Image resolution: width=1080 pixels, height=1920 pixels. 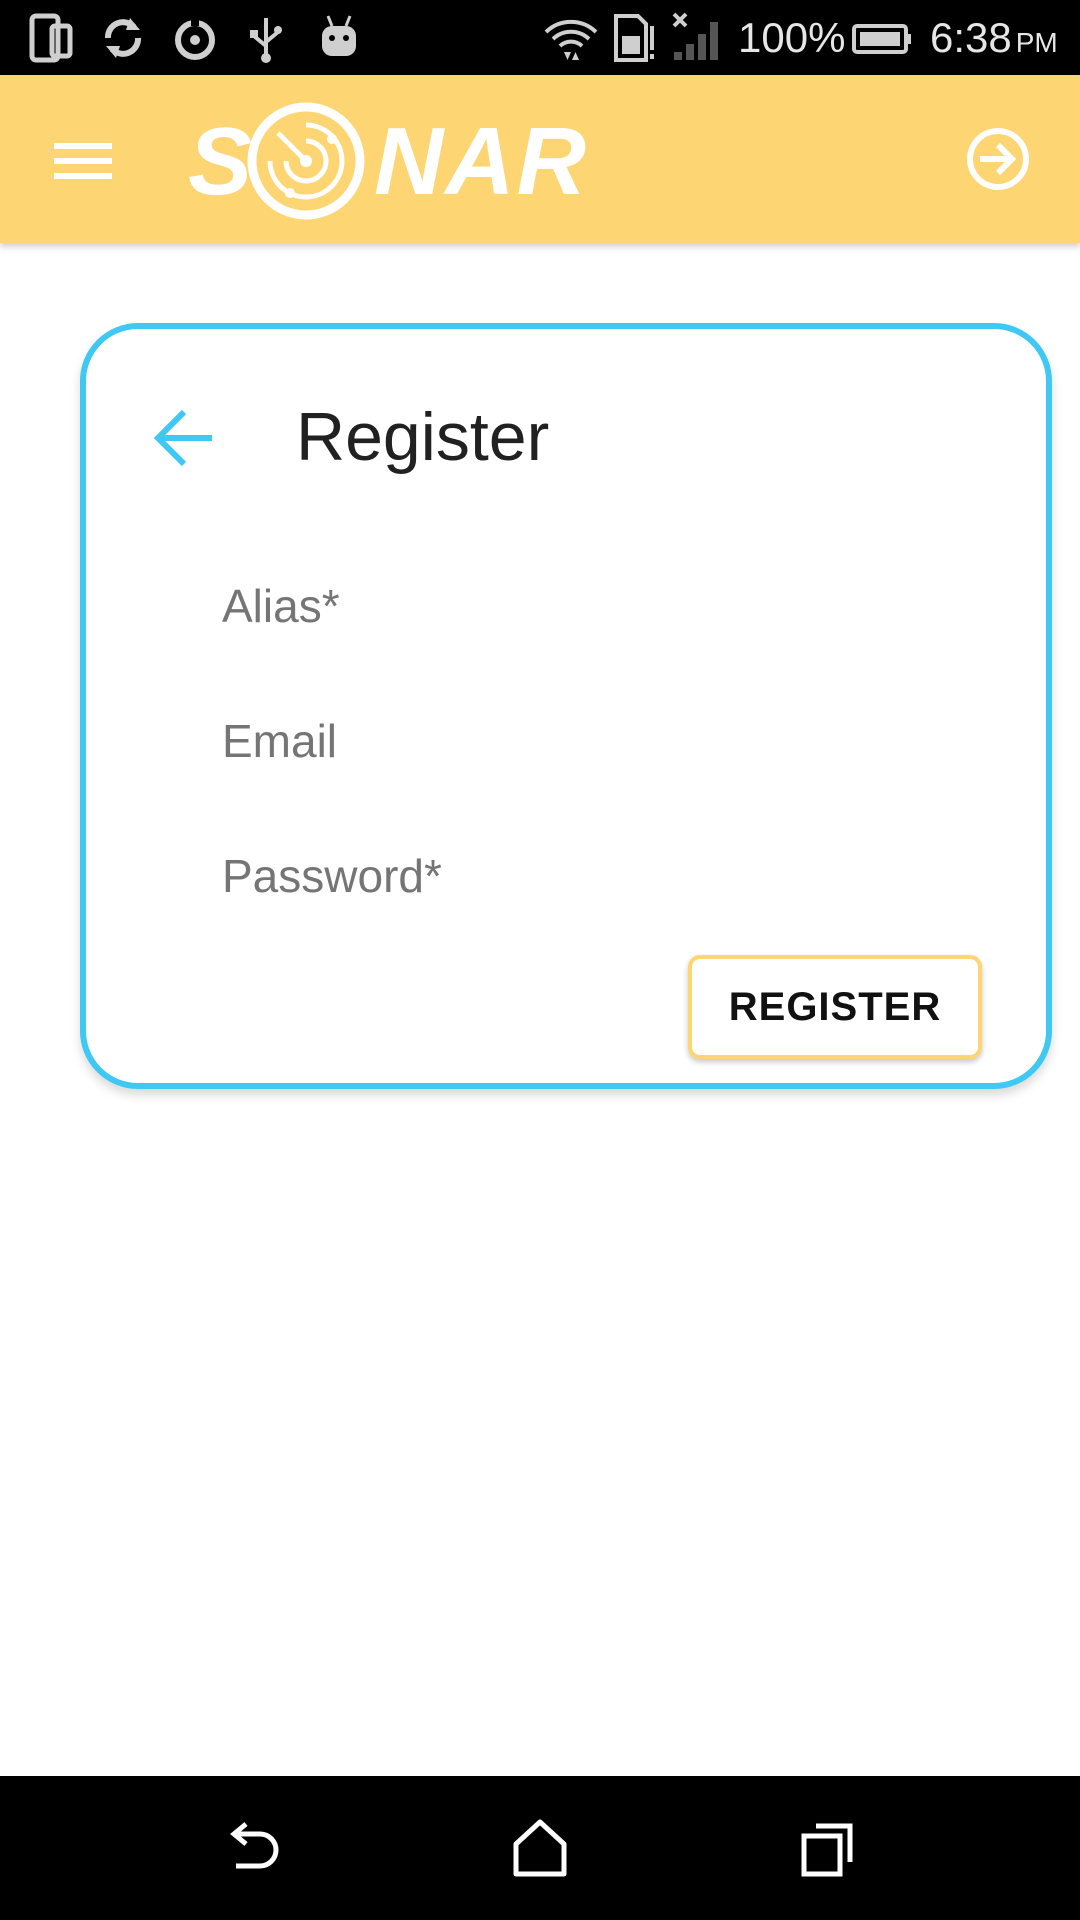 I want to click on arrow-left-icon, so click(x=182, y=438).